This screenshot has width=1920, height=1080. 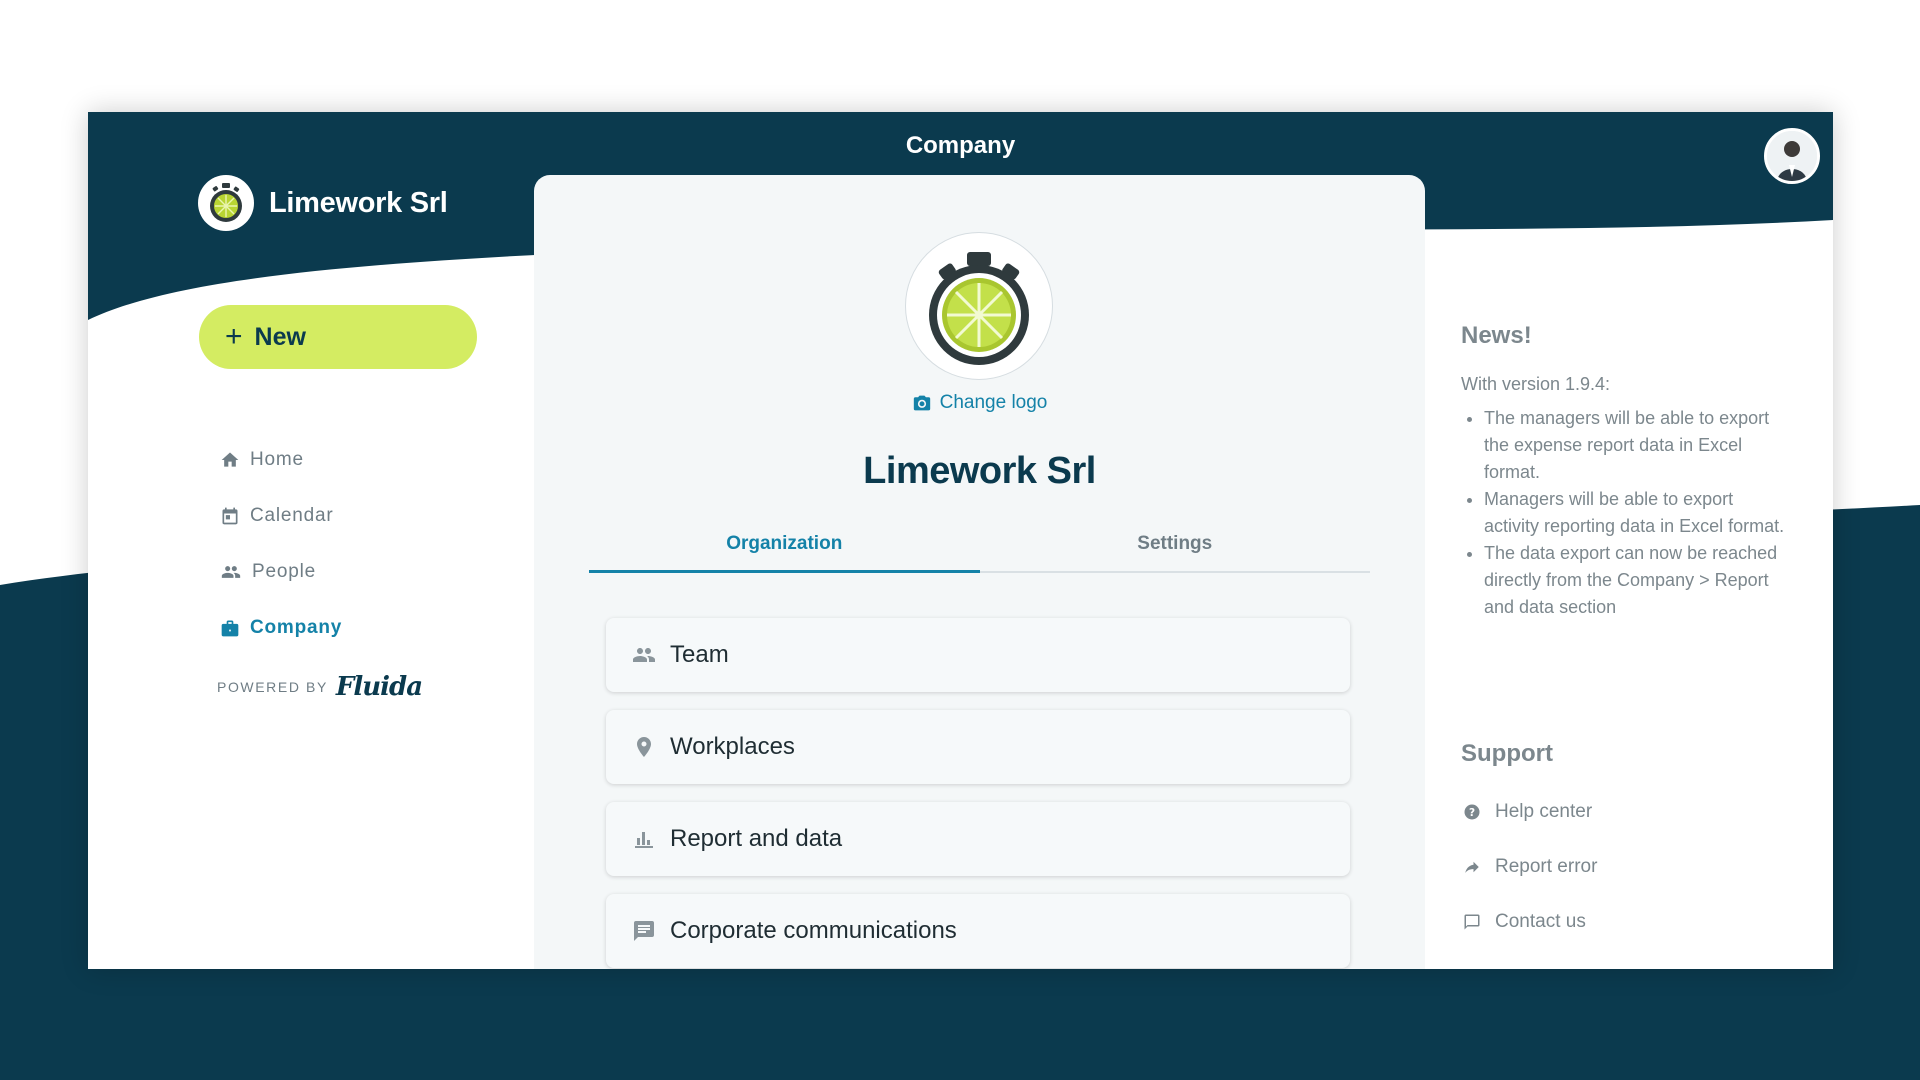 What do you see at coordinates (338, 337) in the screenshot?
I see `new-button: + New` at bounding box center [338, 337].